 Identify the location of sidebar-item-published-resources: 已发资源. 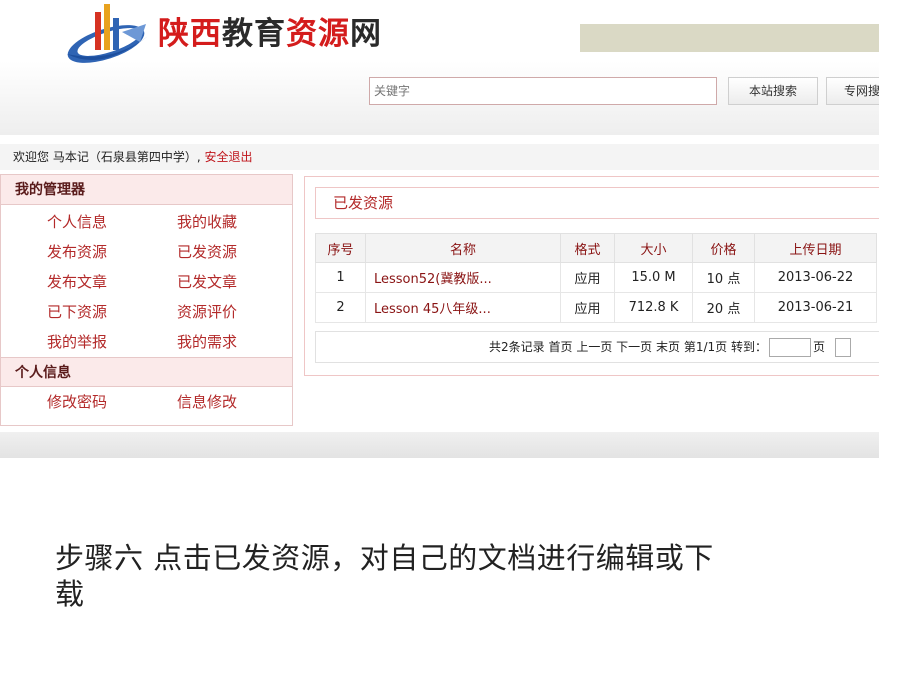
(242, 252).